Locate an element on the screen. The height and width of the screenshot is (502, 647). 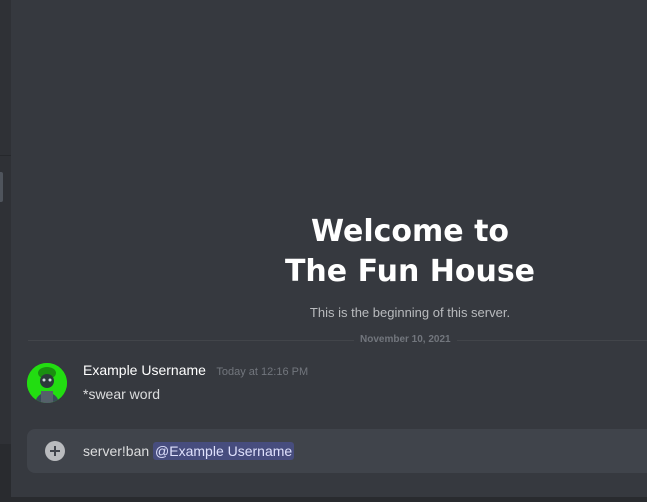
sidebar-scroll-indicator is located at coordinates (1, 187).